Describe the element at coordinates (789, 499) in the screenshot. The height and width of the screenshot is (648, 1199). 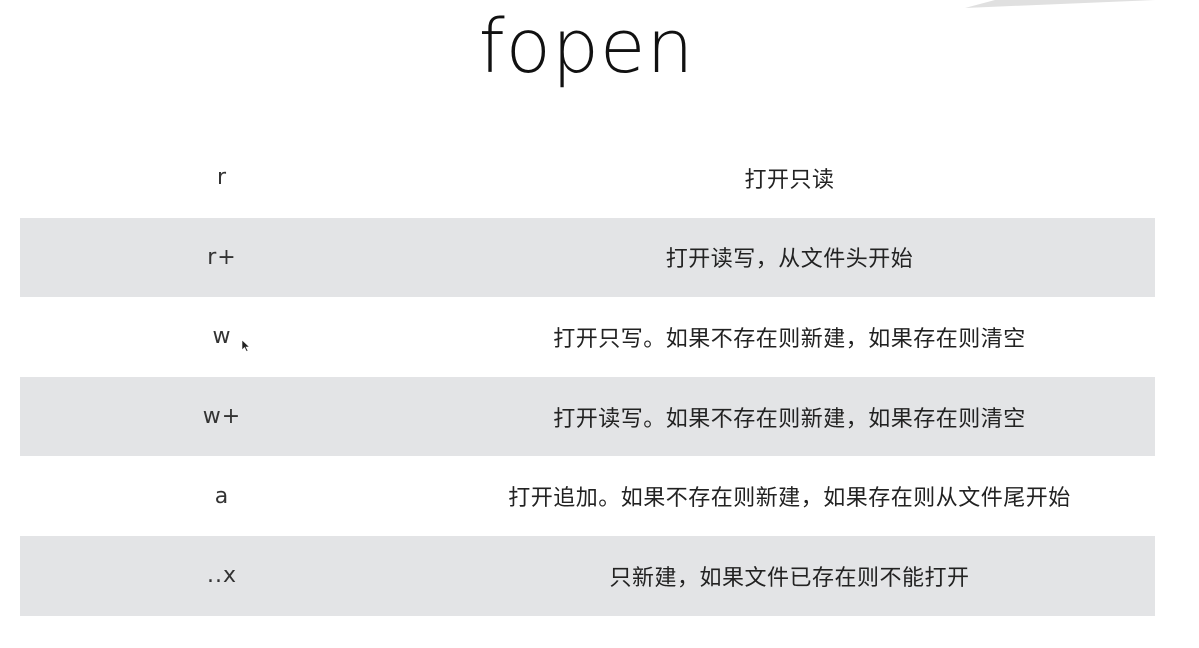
I see `description-cell: 打开追加。如果不存在则新建，如果存在则从文件尾开始` at that location.